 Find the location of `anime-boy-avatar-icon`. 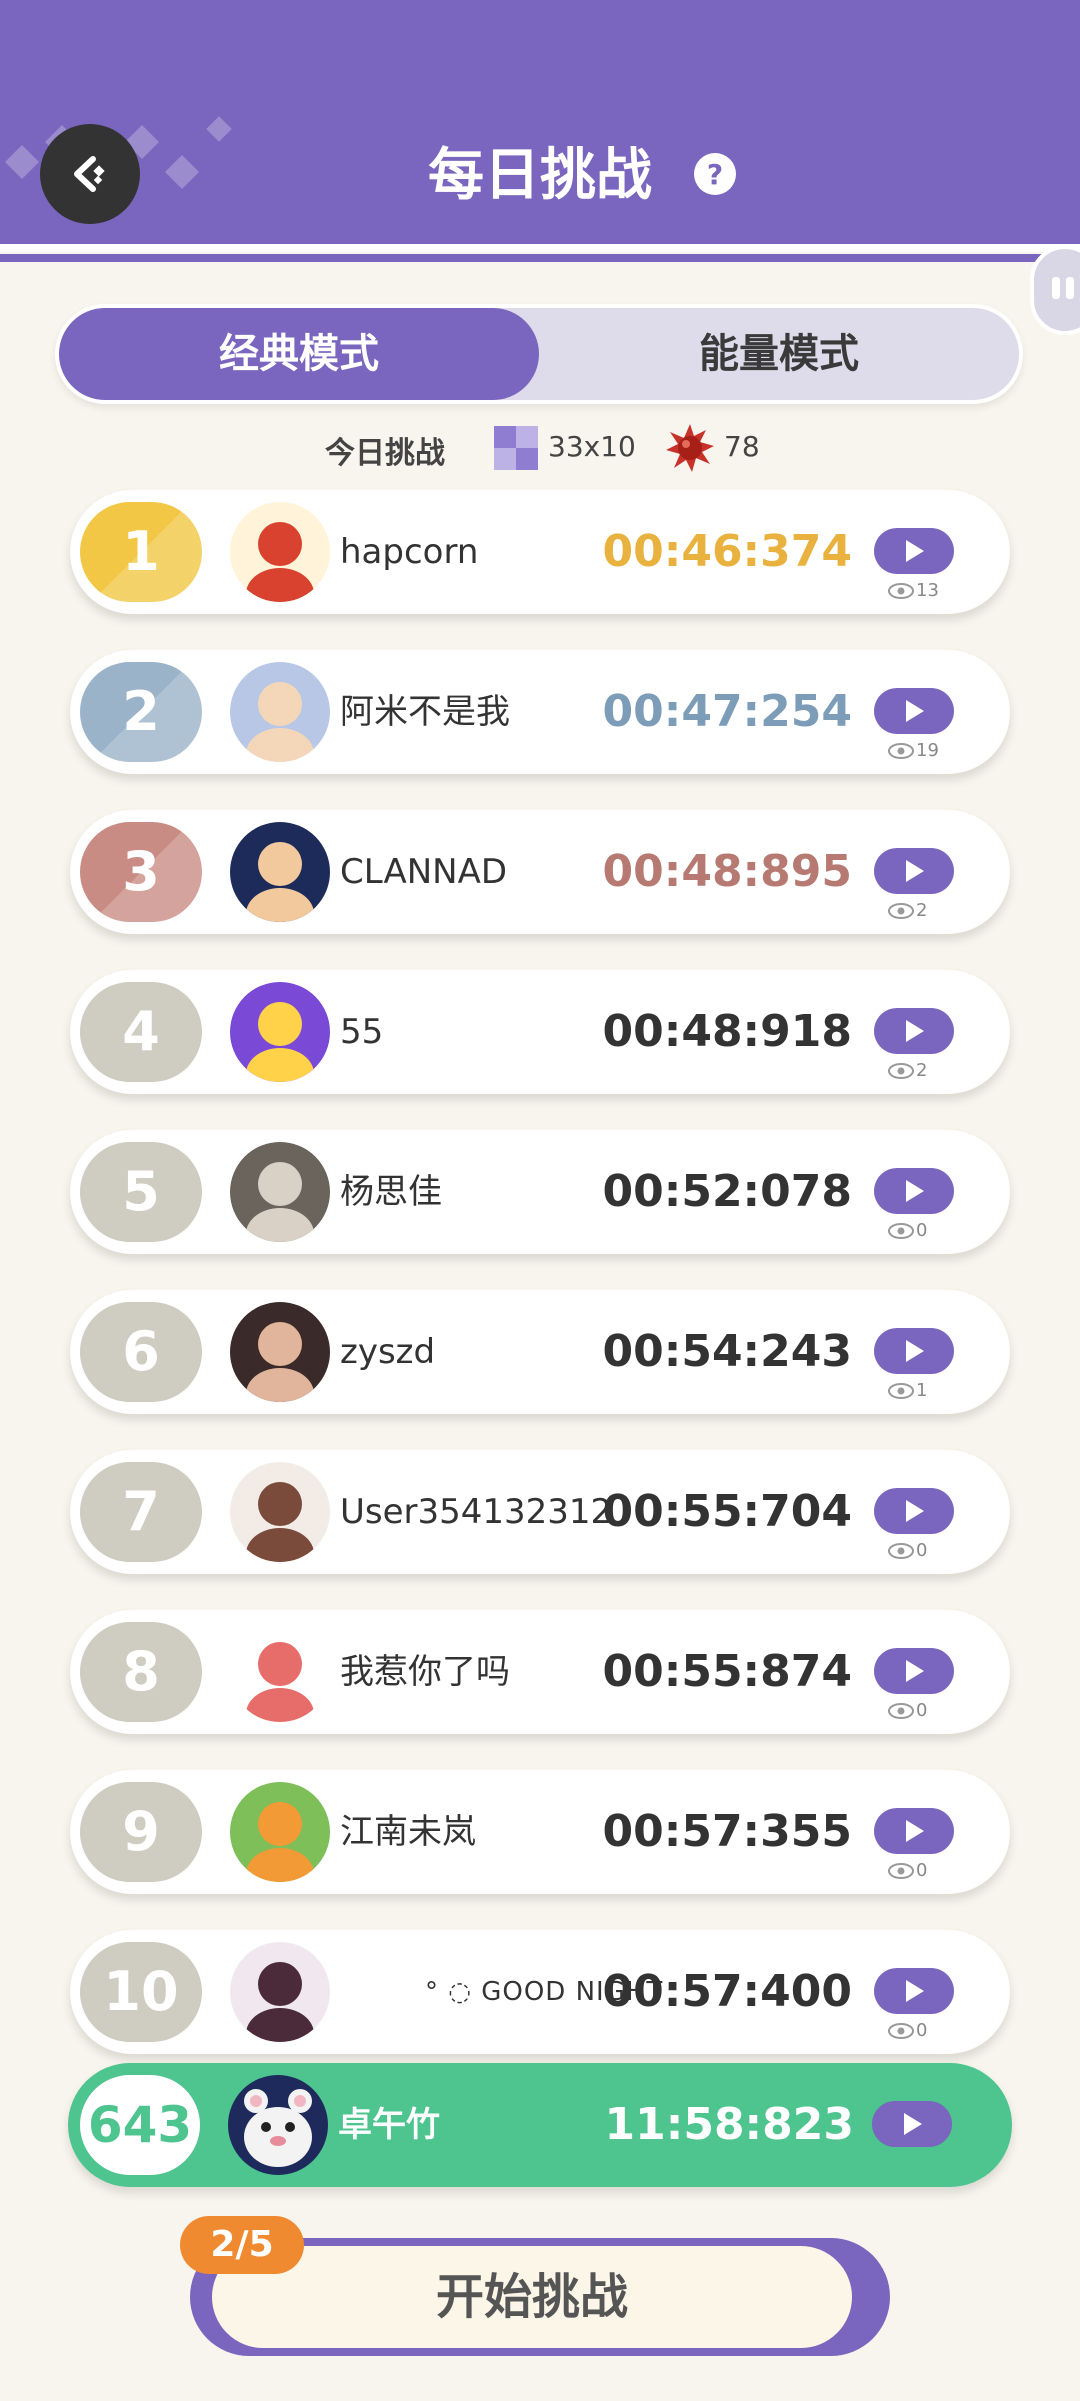

anime-boy-avatar-icon is located at coordinates (280, 872).